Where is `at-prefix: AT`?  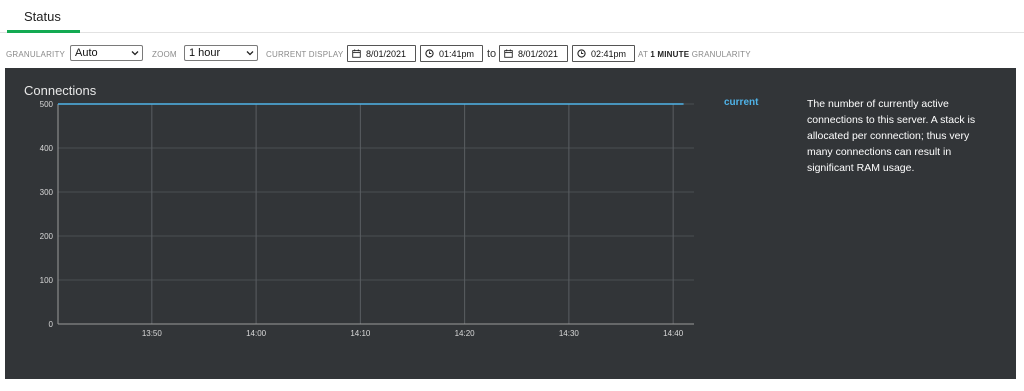 at-prefix: AT is located at coordinates (643, 54).